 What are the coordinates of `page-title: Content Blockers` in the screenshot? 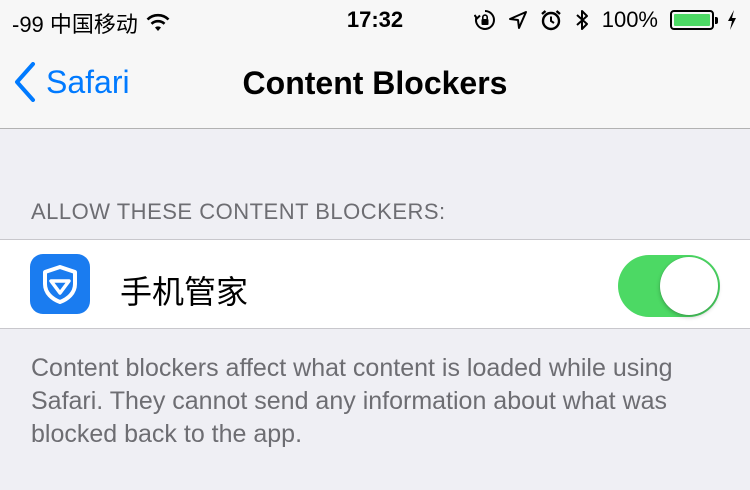 It's located at (375, 83).